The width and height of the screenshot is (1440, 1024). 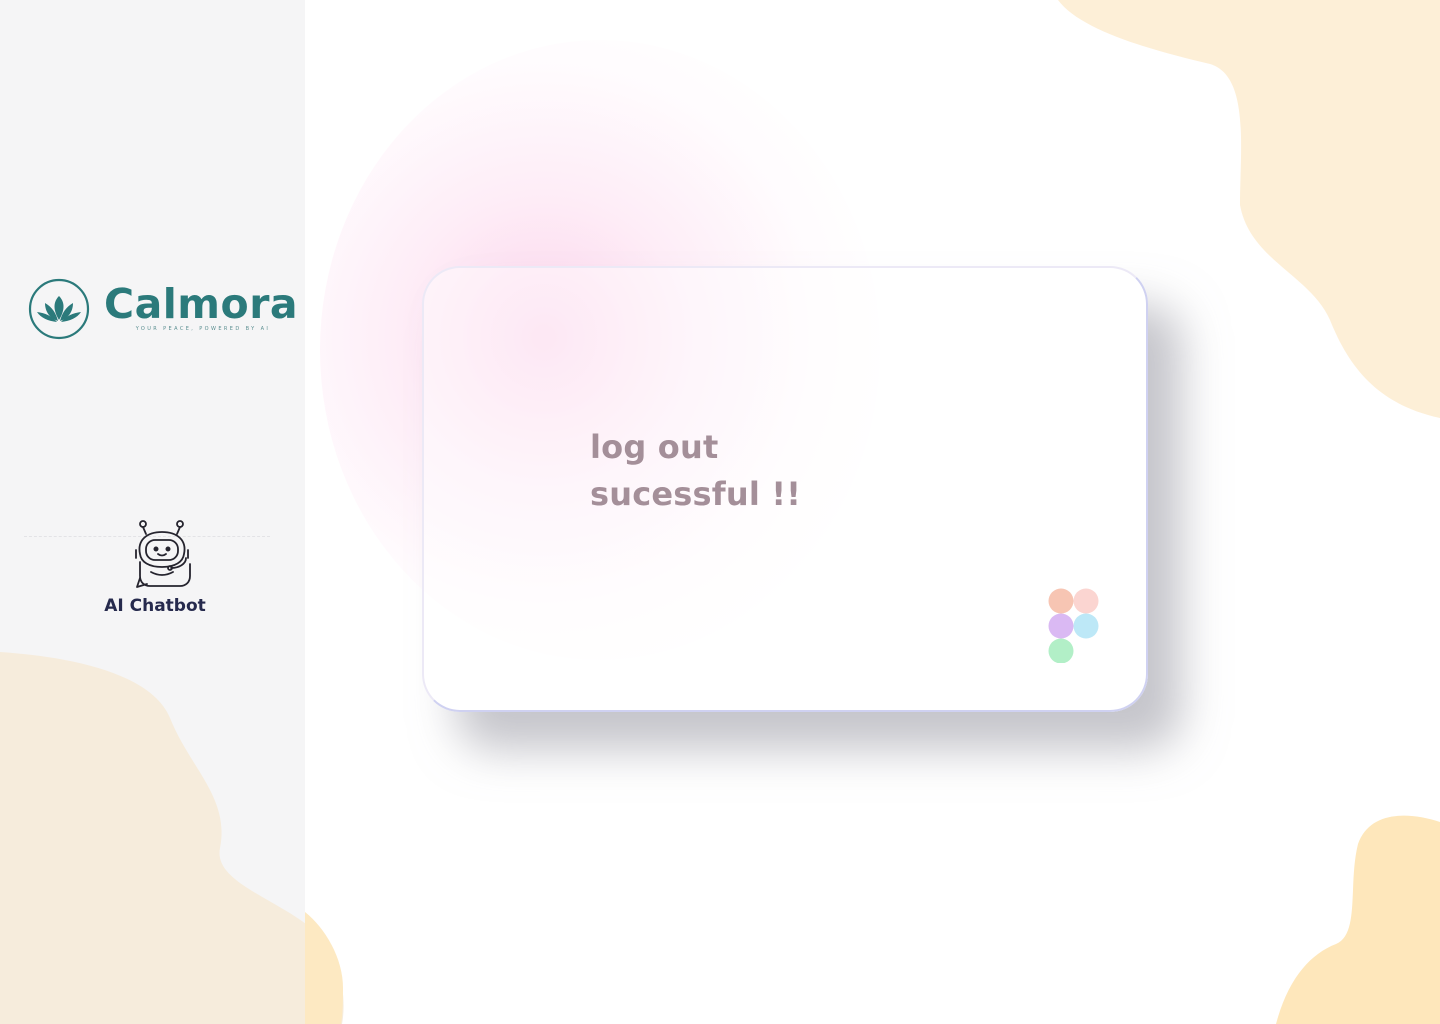 What do you see at coordinates (1073, 625) in the screenshot?
I see `figma-icon` at bounding box center [1073, 625].